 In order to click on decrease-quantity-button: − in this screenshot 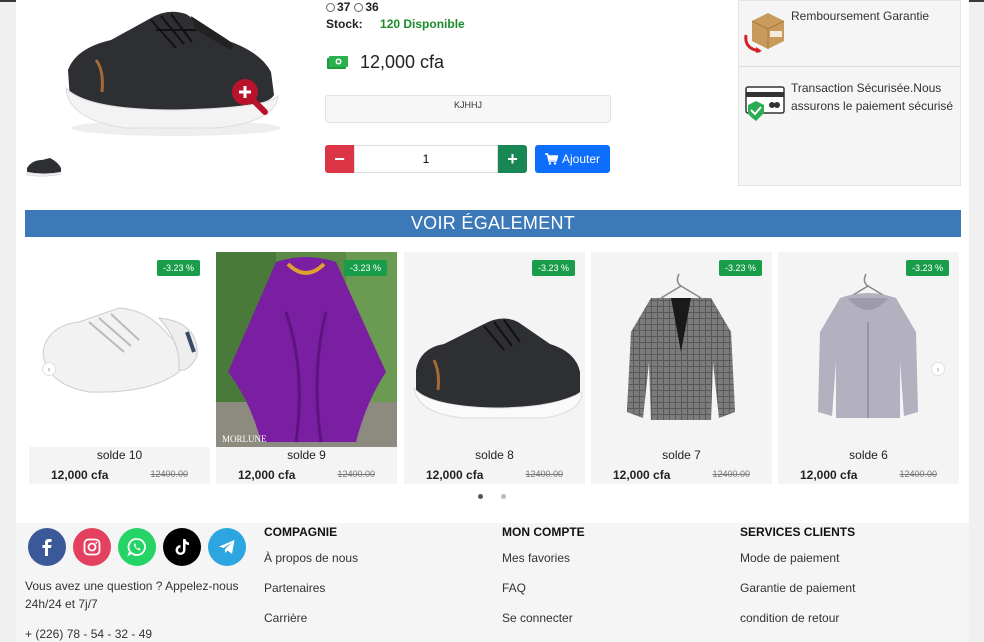, I will do `click(339, 159)`.